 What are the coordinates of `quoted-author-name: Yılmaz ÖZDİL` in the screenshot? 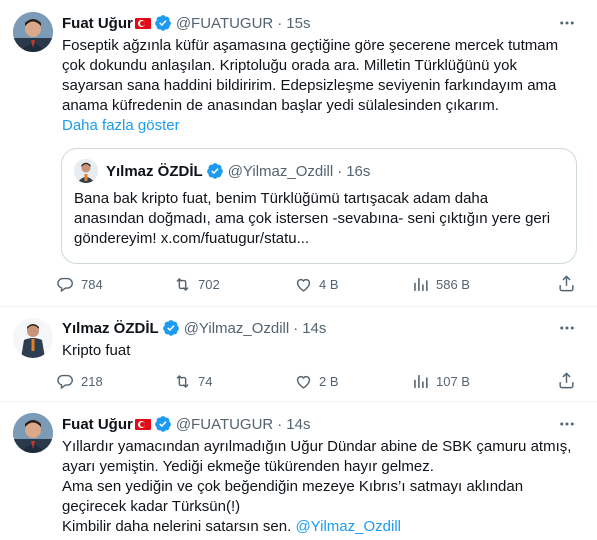 It's located at (154, 171).